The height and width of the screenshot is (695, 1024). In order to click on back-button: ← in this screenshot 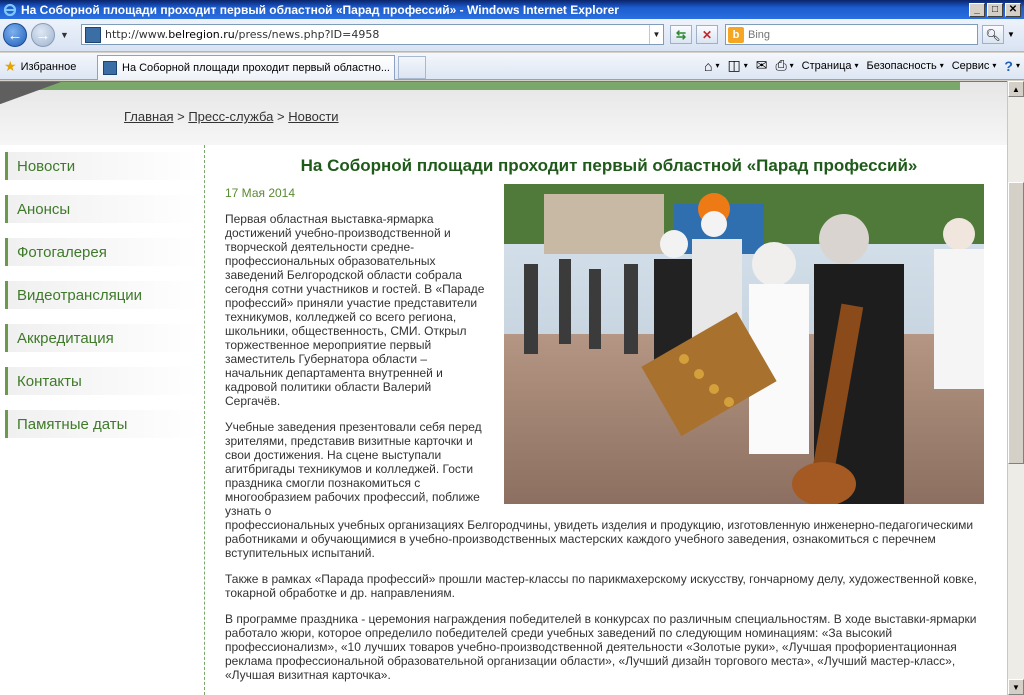, I will do `click(15, 35)`.